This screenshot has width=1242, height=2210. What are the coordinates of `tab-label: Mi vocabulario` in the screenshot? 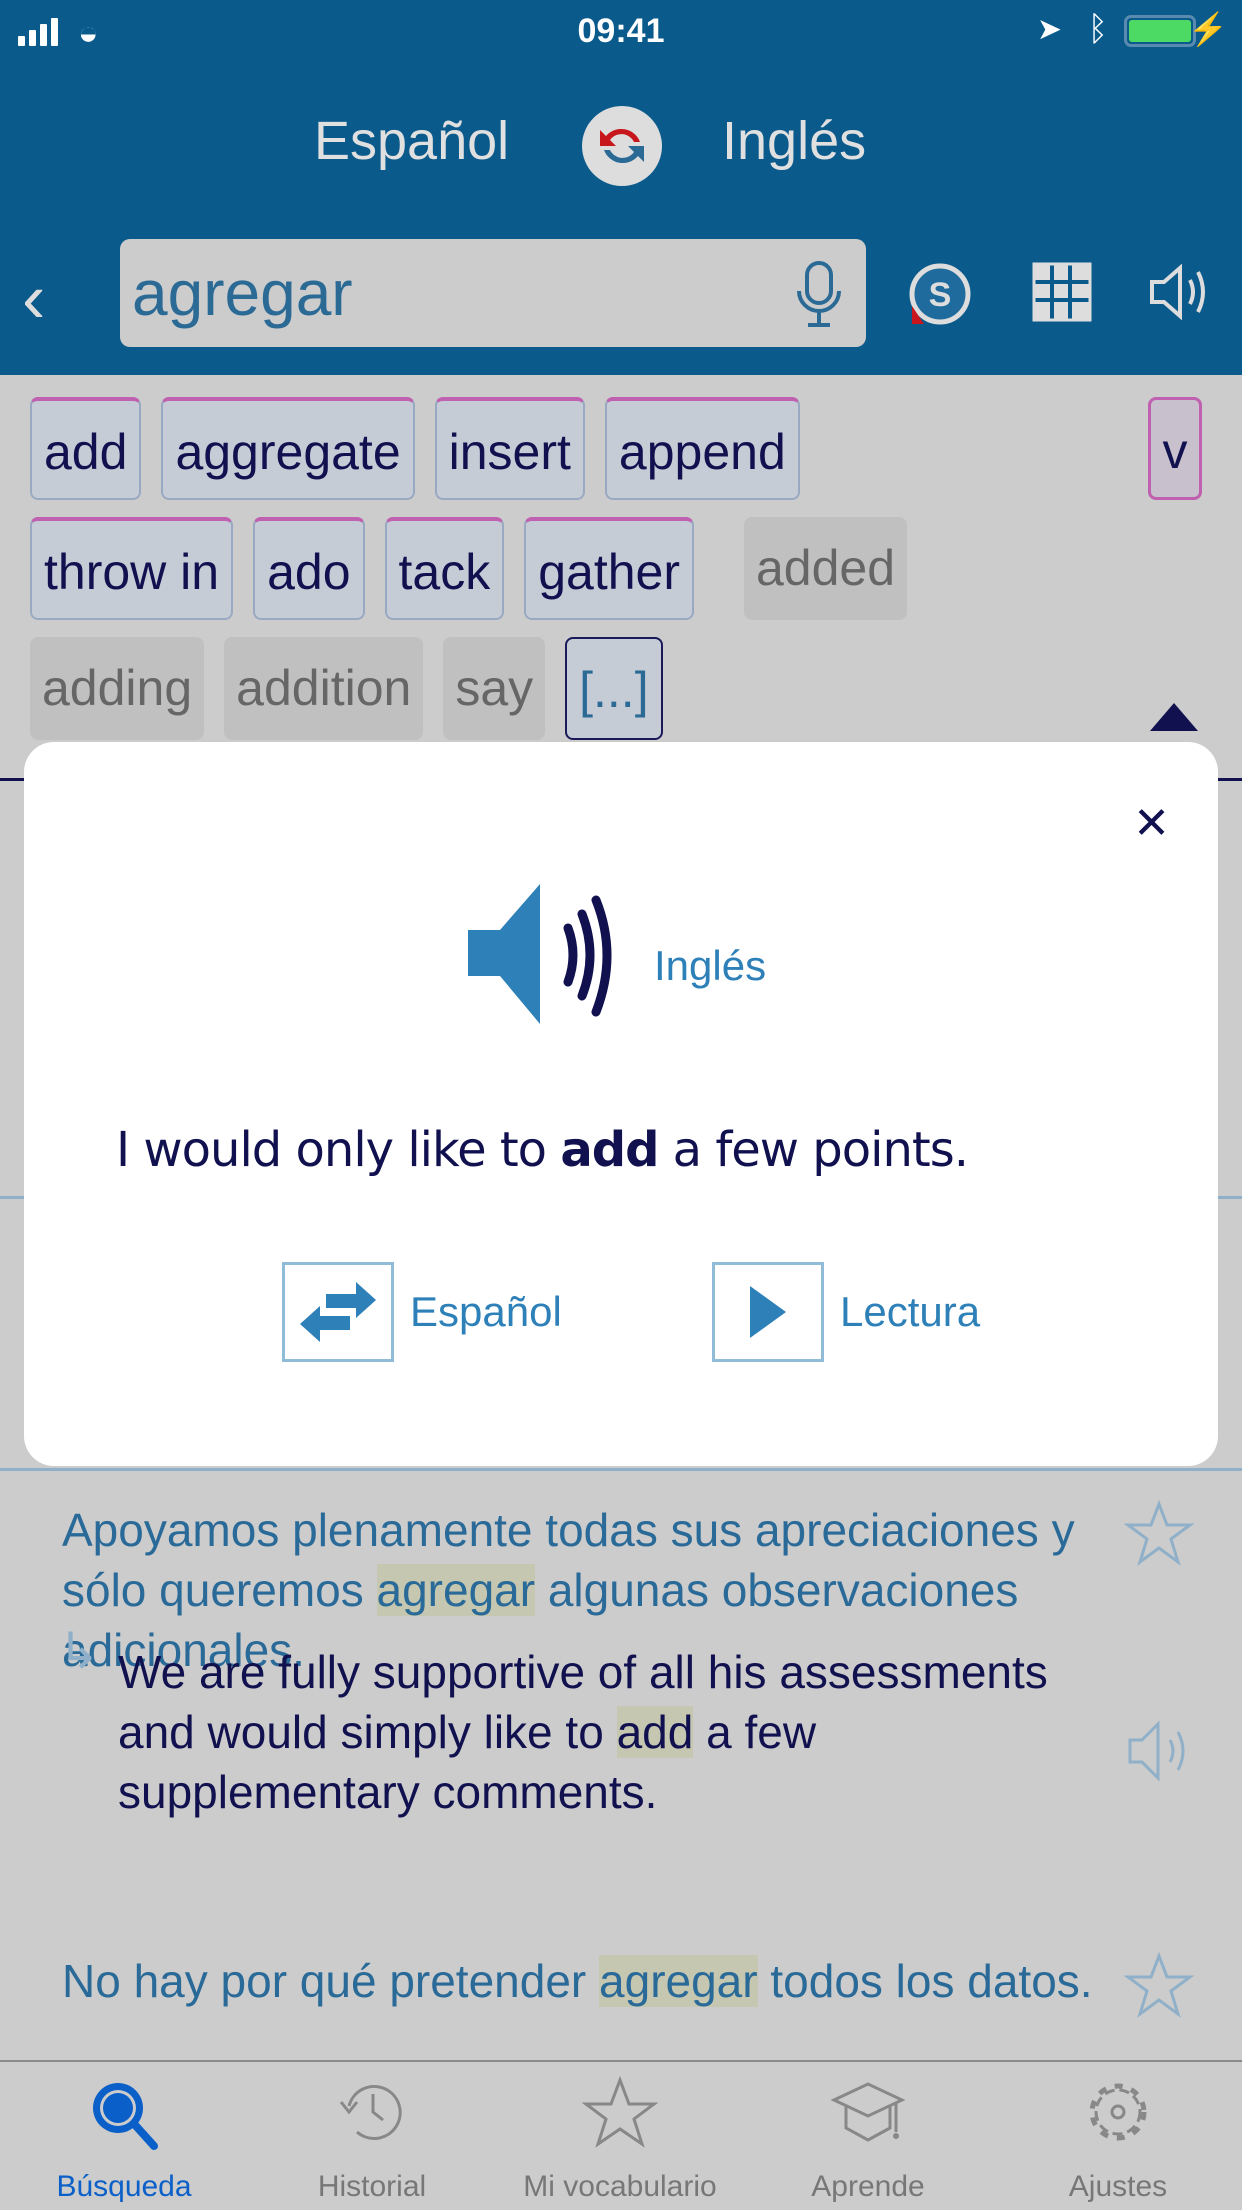 It's located at (620, 2186).